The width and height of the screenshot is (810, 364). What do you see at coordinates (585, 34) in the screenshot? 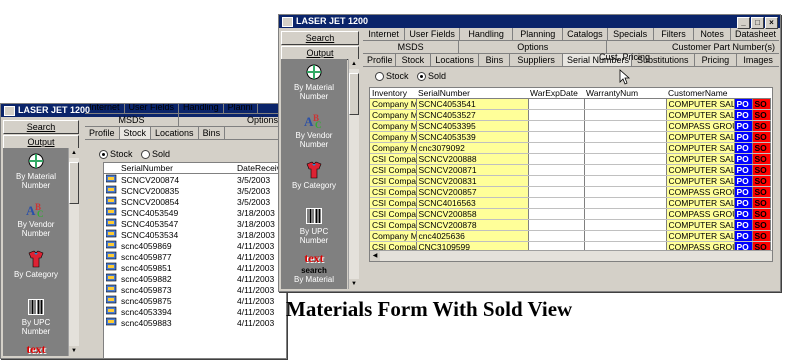
I see `tab-catalogs: Catalogs` at bounding box center [585, 34].